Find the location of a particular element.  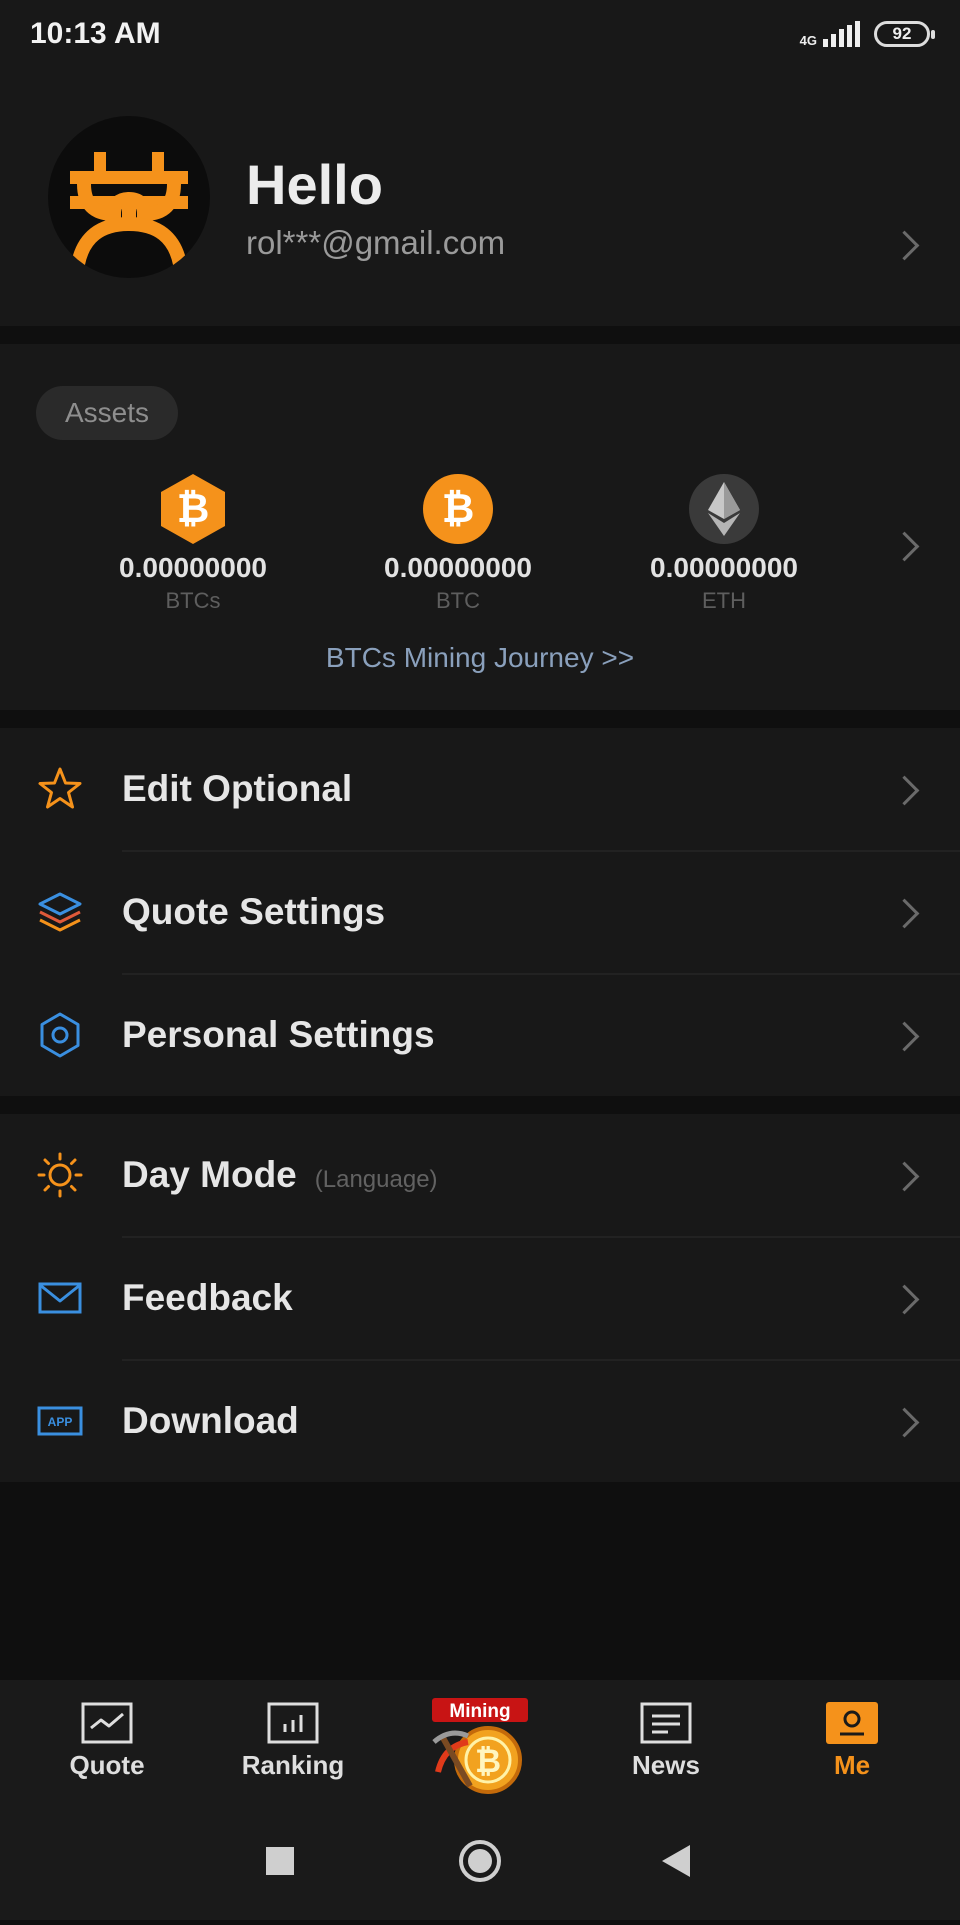

menu-item-feedback: Feedback is located at coordinates (480, 1298).